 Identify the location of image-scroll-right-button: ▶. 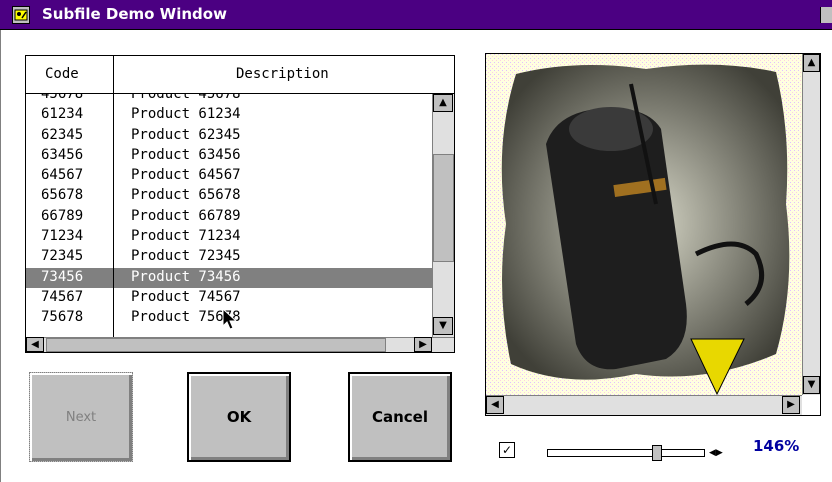
(791, 405).